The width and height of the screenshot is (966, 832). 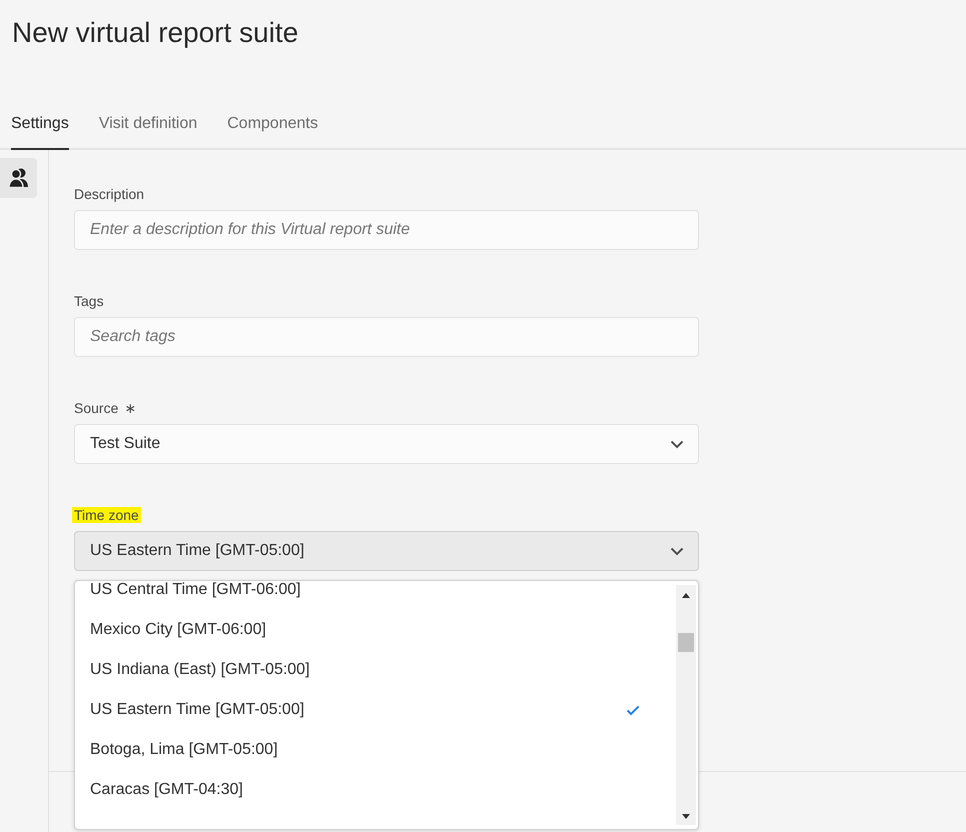 What do you see at coordinates (686, 595) in the screenshot?
I see `scroll-up-icon` at bounding box center [686, 595].